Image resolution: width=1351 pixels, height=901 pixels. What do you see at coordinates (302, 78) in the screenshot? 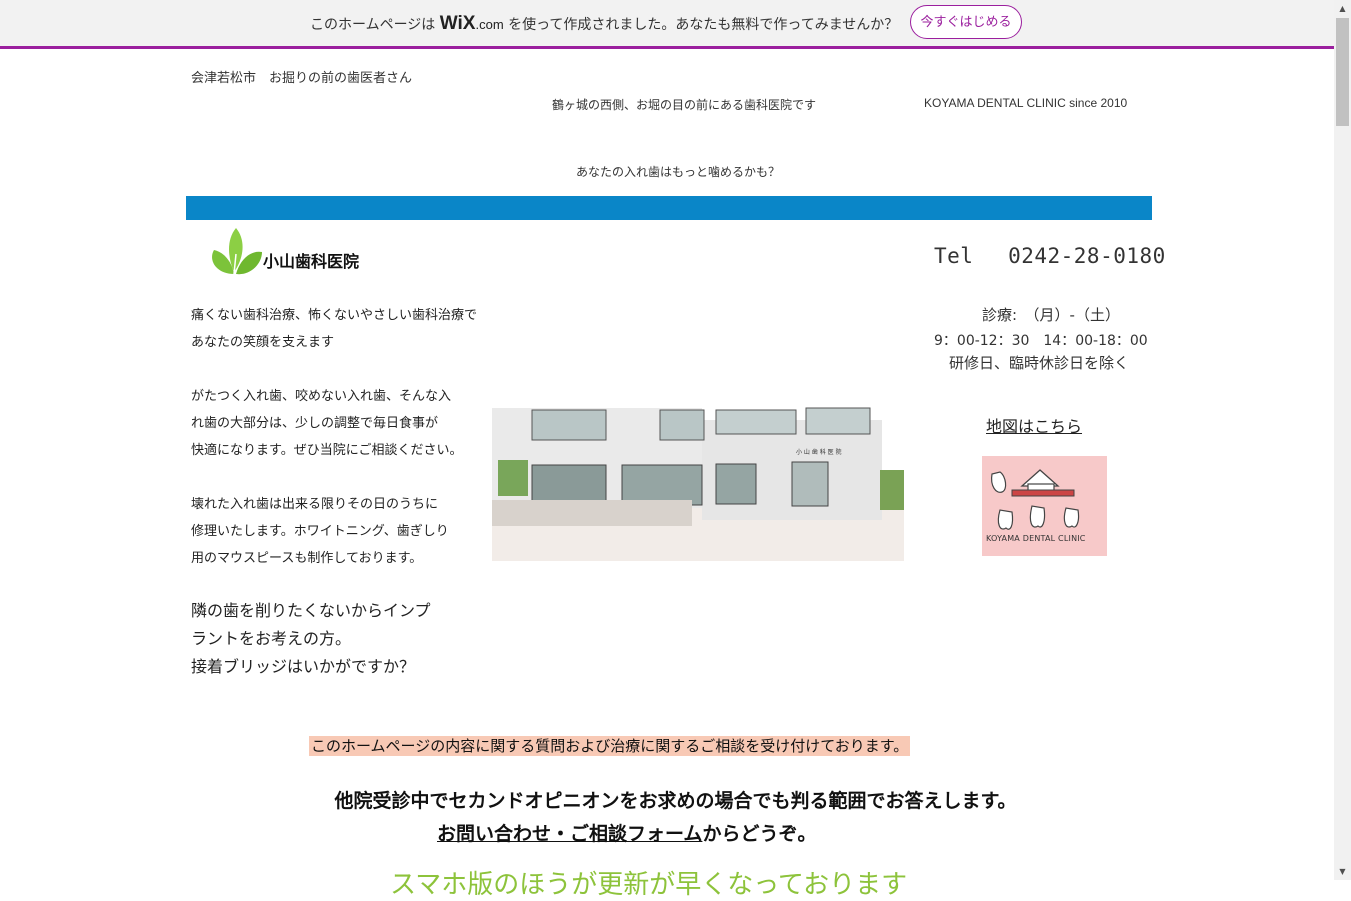
I see `top-tagline: 会津若松市 お掘りの前の歯医者さん` at bounding box center [302, 78].